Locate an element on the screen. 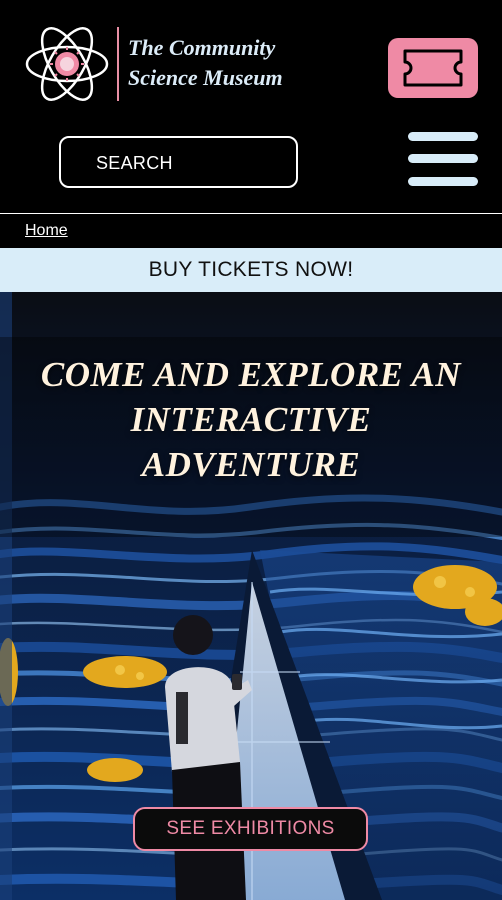 This screenshot has height=900, width=502. see-exhibitions-button: SEE EXHIBITIONS is located at coordinates (250, 829).